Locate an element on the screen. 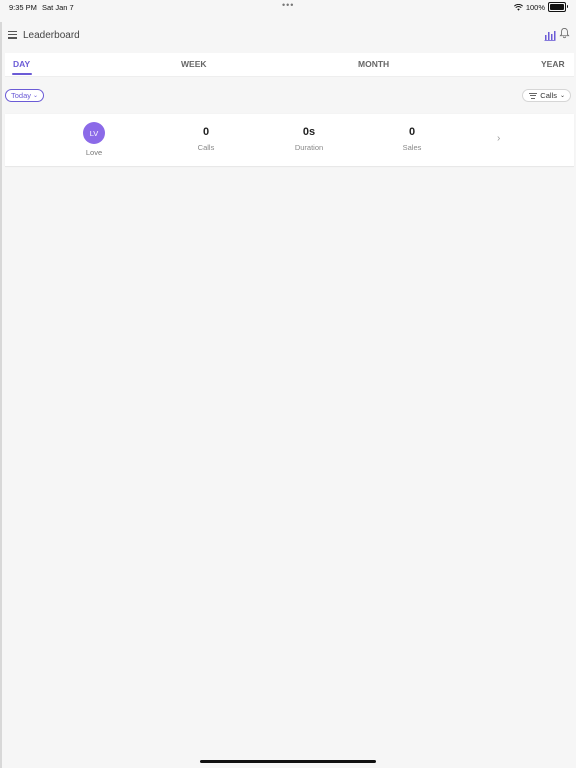 Image resolution: width=576 pixels, height=768 pixels. avatar: LV is located at coordinates (94, 133).